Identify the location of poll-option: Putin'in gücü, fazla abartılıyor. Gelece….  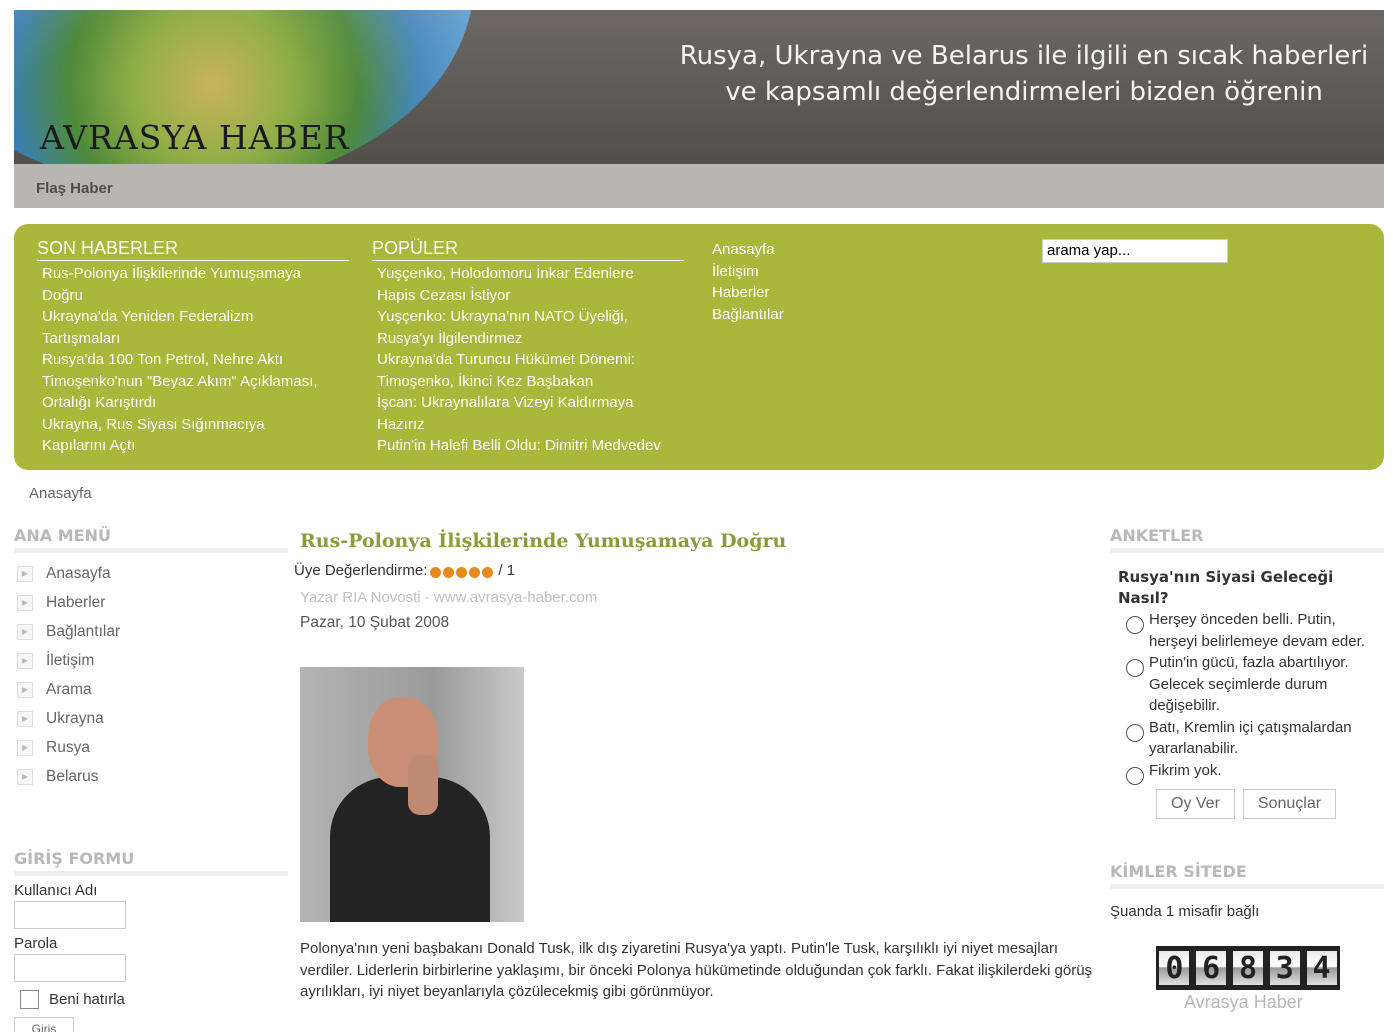
(1255, 684).